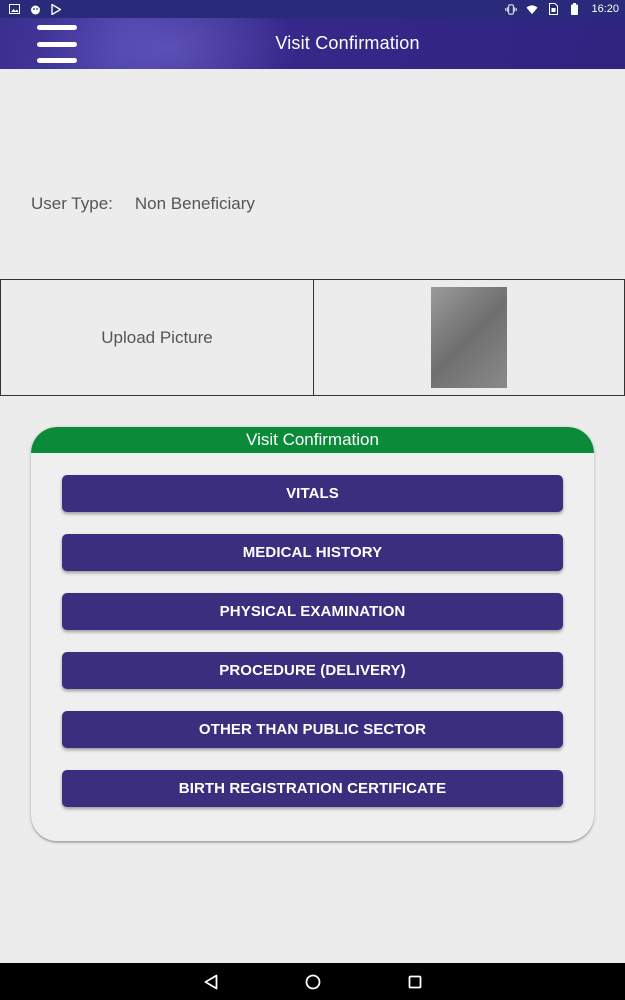  I want to click on app-bar: Visit Confirmation, so click(312, 43).